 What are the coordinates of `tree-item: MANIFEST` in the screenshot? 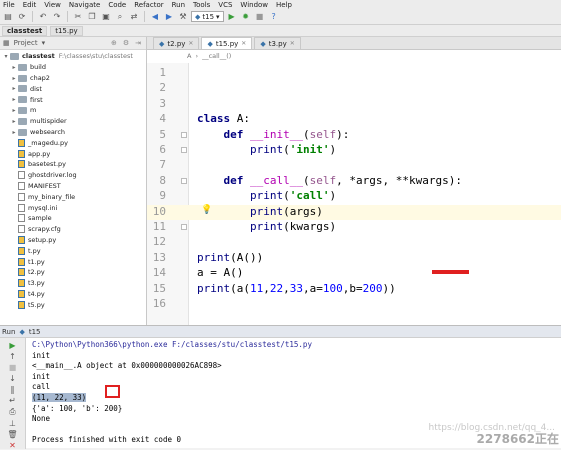 It's located at (35, 186).